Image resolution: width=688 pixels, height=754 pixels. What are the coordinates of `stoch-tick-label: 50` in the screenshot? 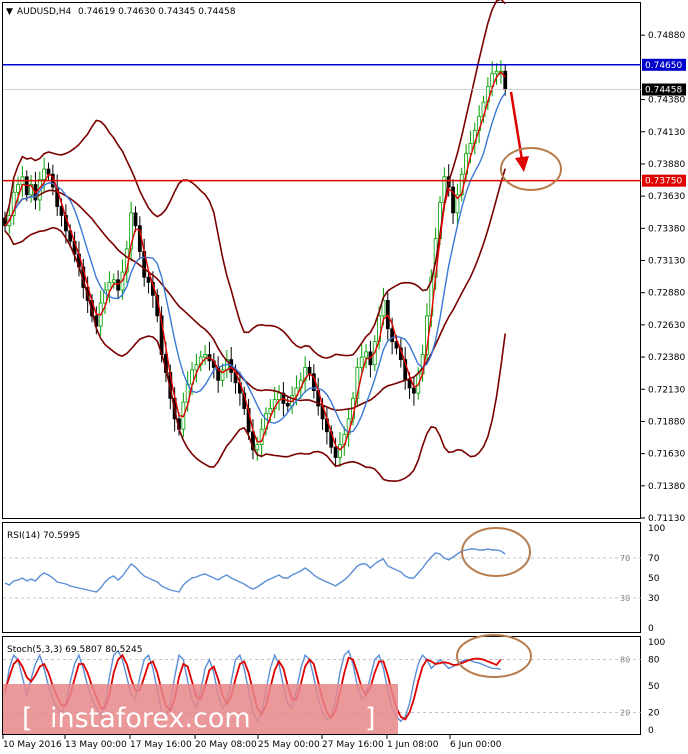 It's located at (654, 687).